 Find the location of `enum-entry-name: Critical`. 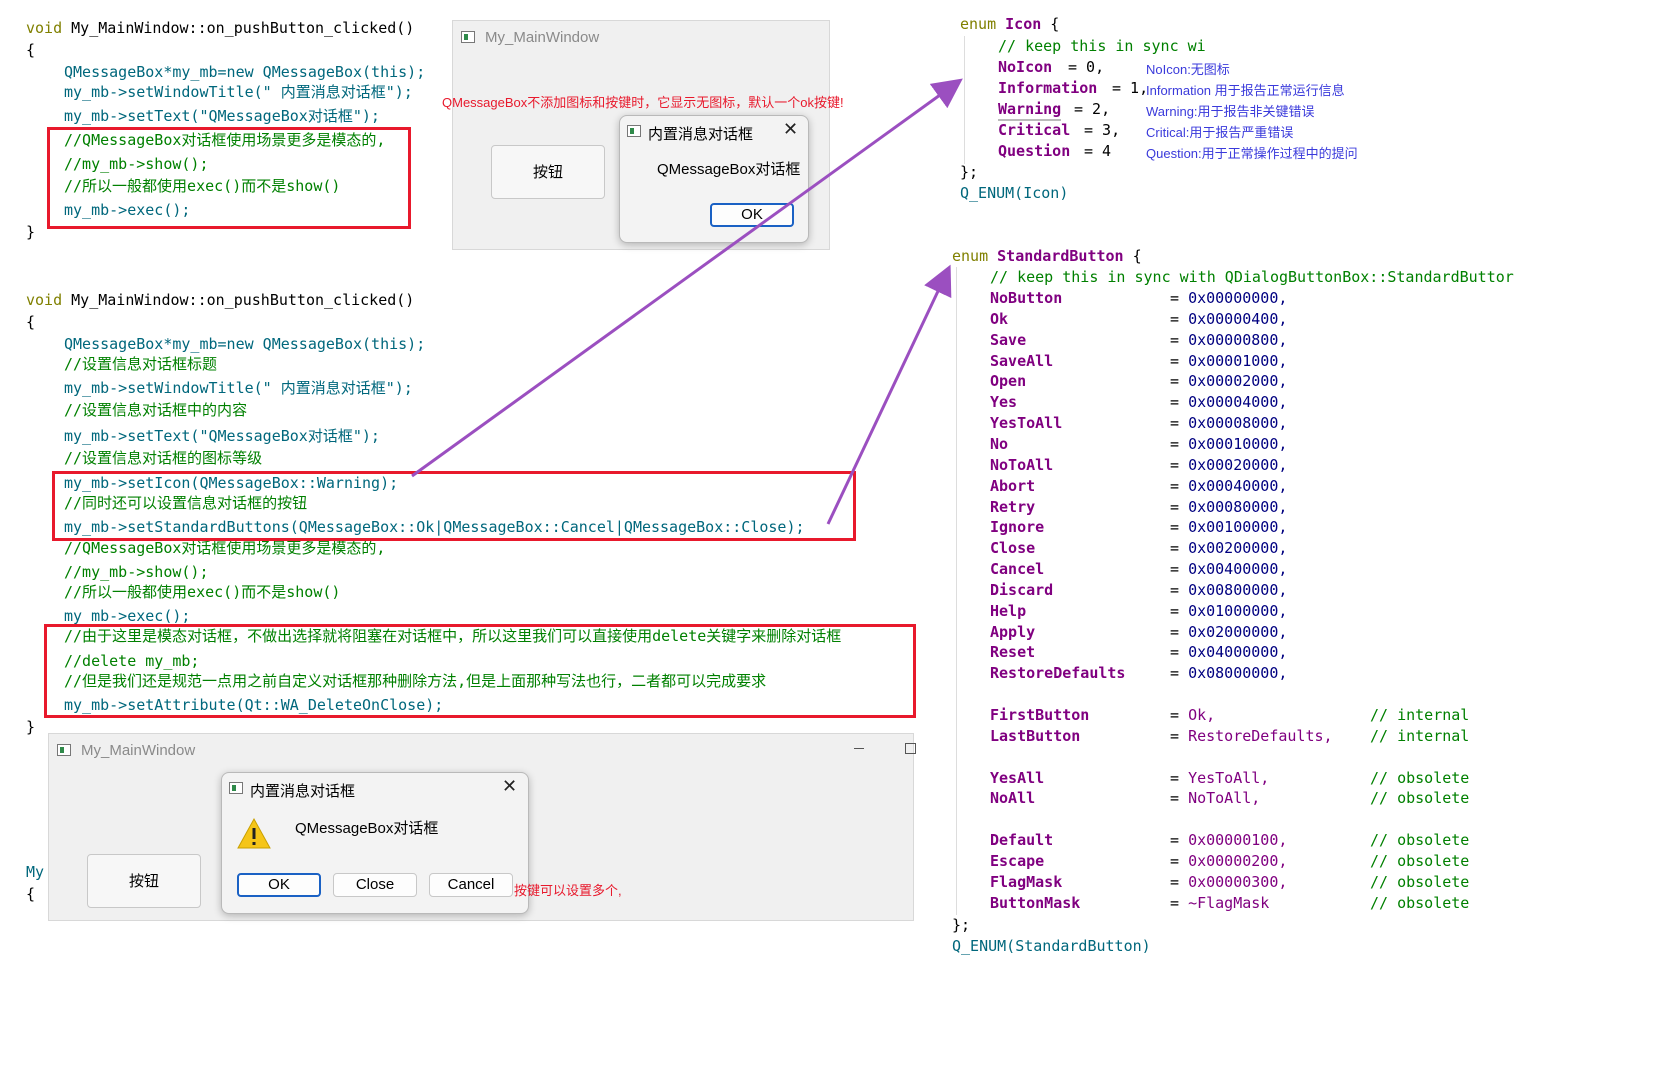

enum-entry-name: Critical is located at coordinates (1034, 130).